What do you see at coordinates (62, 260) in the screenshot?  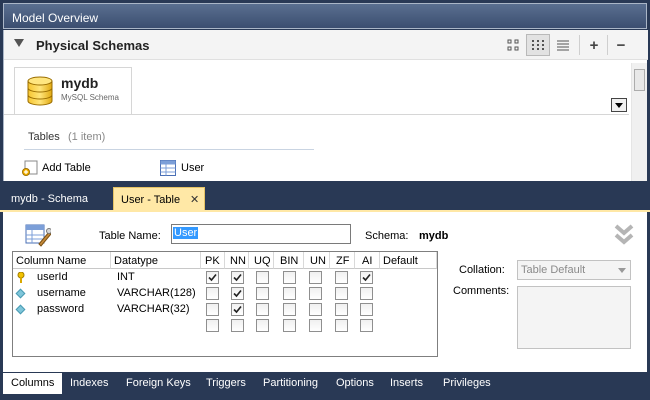 I see `column-header: Column Name` at bounding box center [62, 260].